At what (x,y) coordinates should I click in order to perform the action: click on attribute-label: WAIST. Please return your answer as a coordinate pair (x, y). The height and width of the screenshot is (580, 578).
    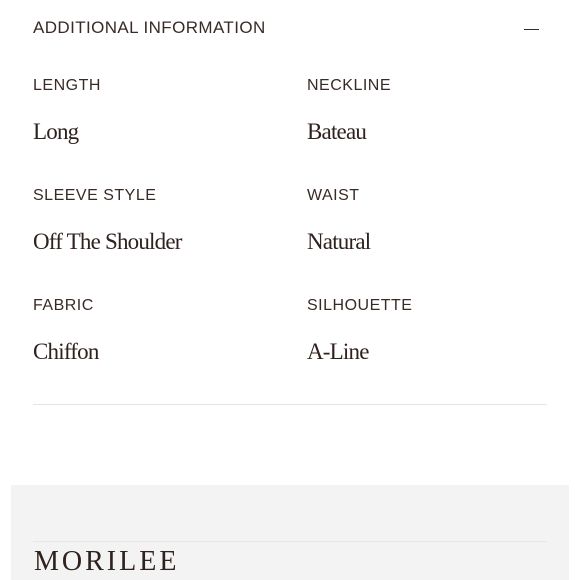
    Looking at the image, I should click on (333, 195).